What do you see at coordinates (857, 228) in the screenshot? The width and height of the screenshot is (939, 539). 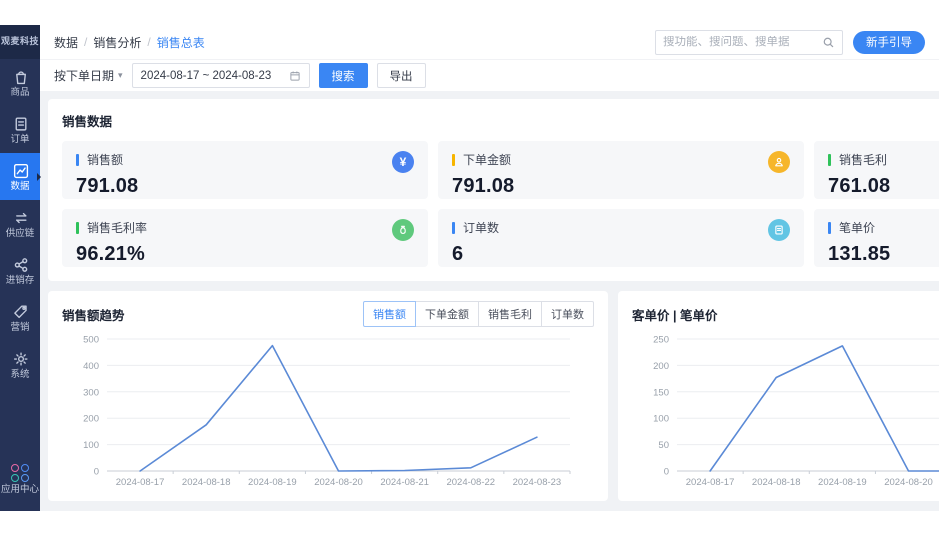 I see `card-label: 笔单价` at bounding box center [857, 228].